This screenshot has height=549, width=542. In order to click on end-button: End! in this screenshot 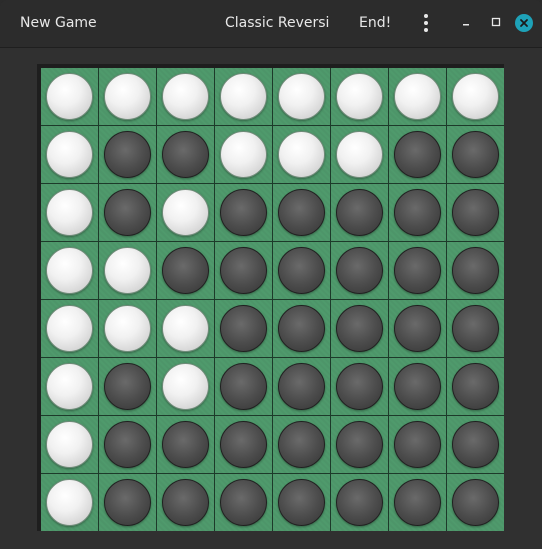, I will do `click(375, 23)`.